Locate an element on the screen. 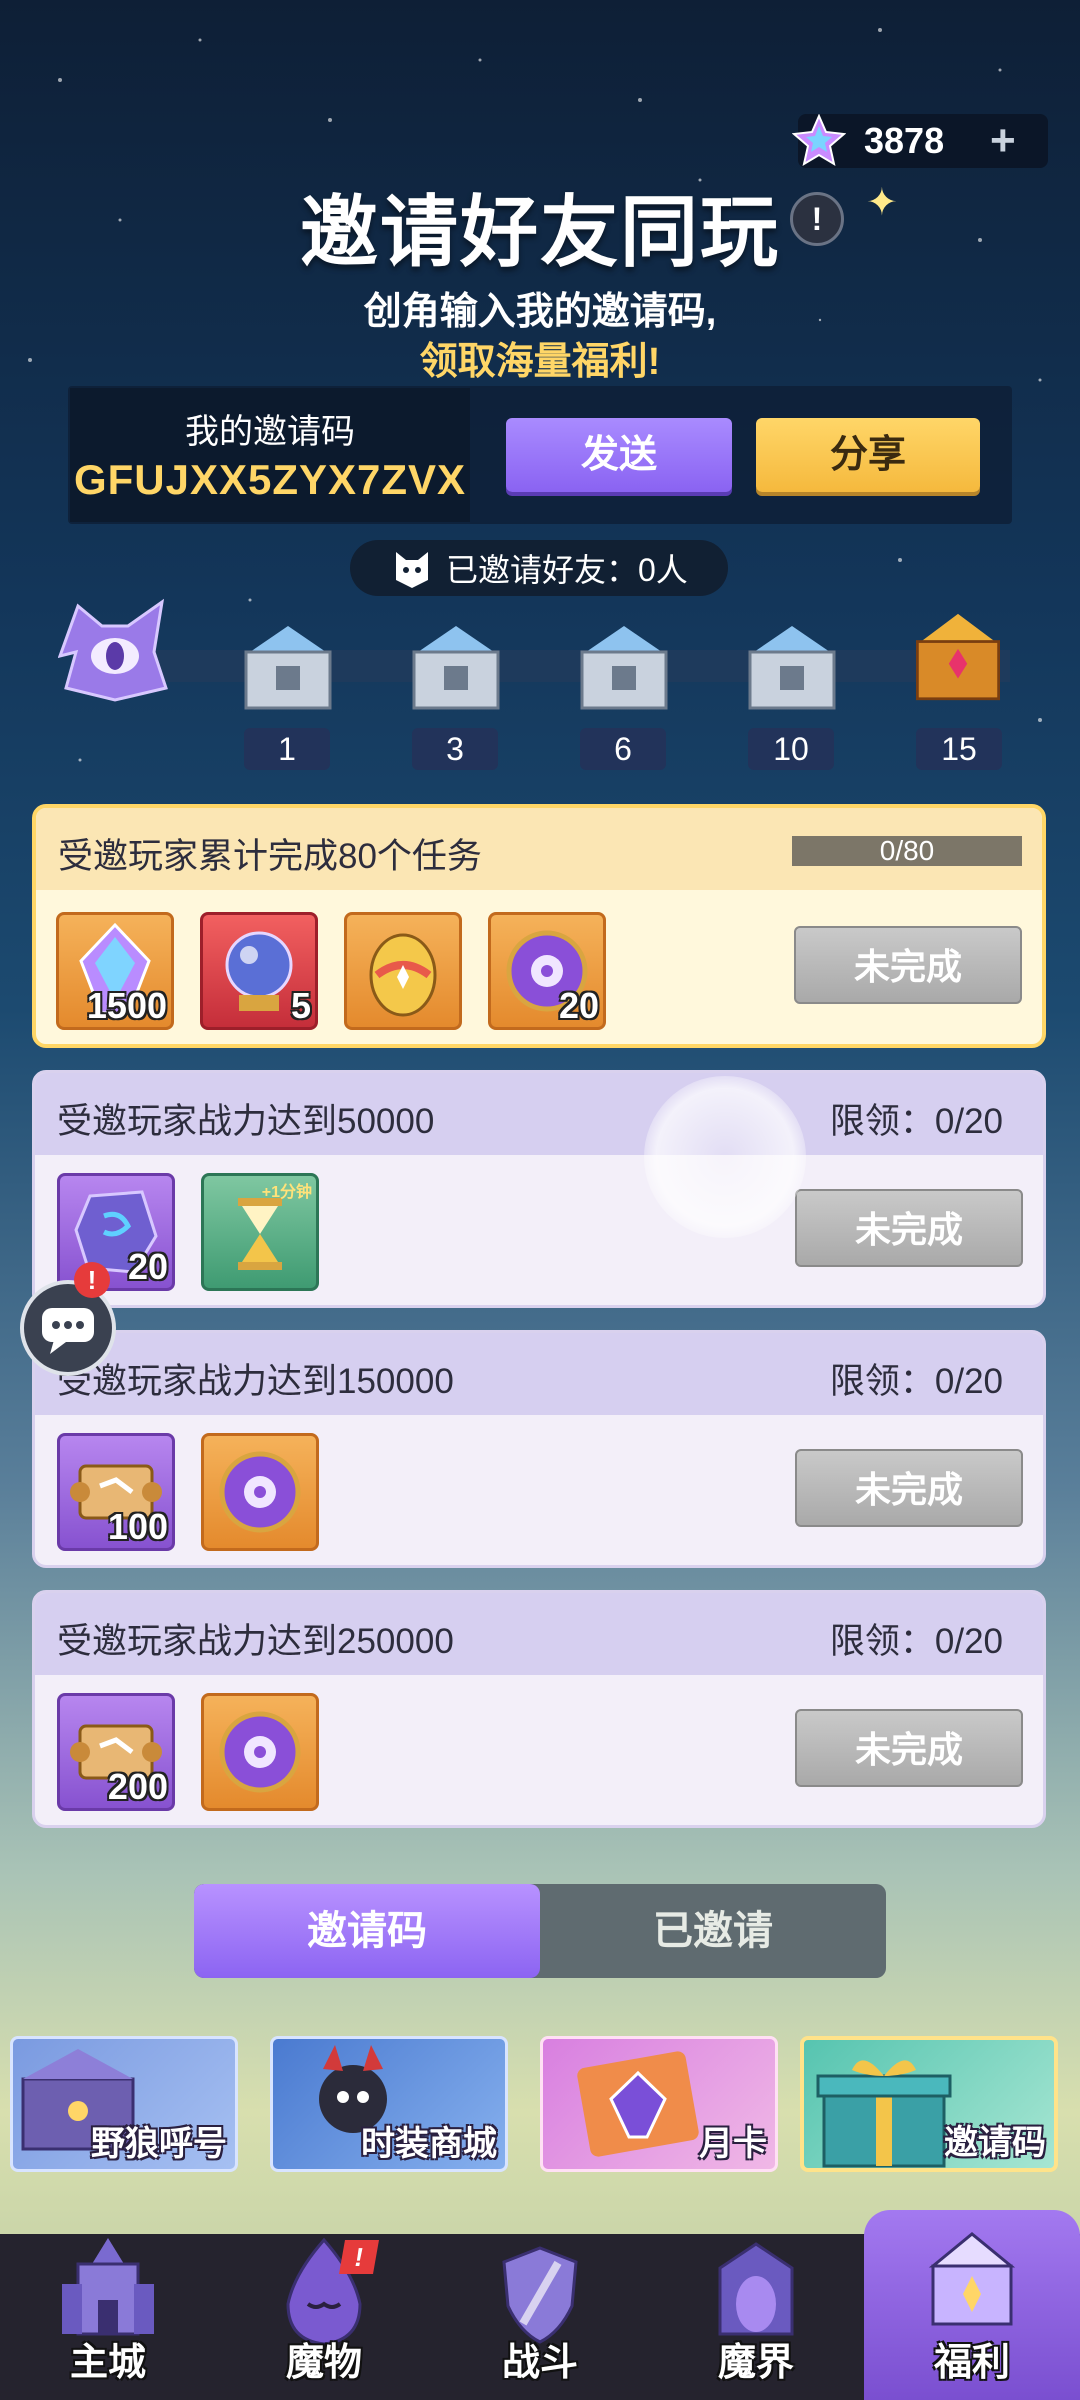 The width and height of the screenshot is (1080, 2400). plus-icon: + is located at coordinates (1003, 141).